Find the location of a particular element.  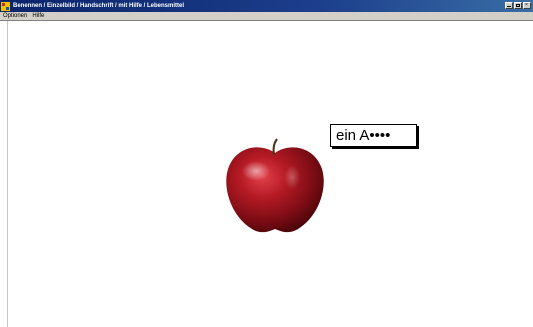

menu-optionen: Optionen is located at coordinates (15, 16).